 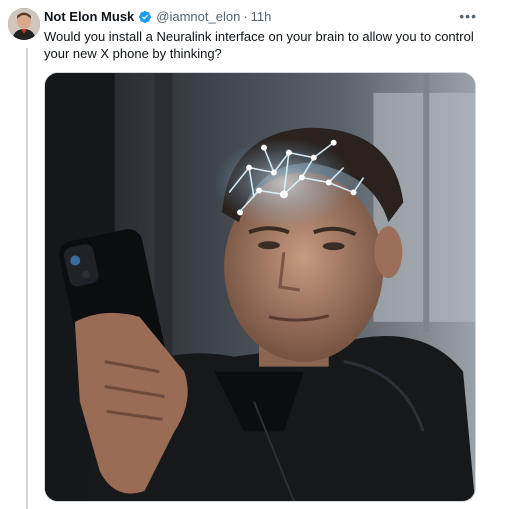 I want to click on author-name: Not Elon Musk, so click(x=89, y=17).